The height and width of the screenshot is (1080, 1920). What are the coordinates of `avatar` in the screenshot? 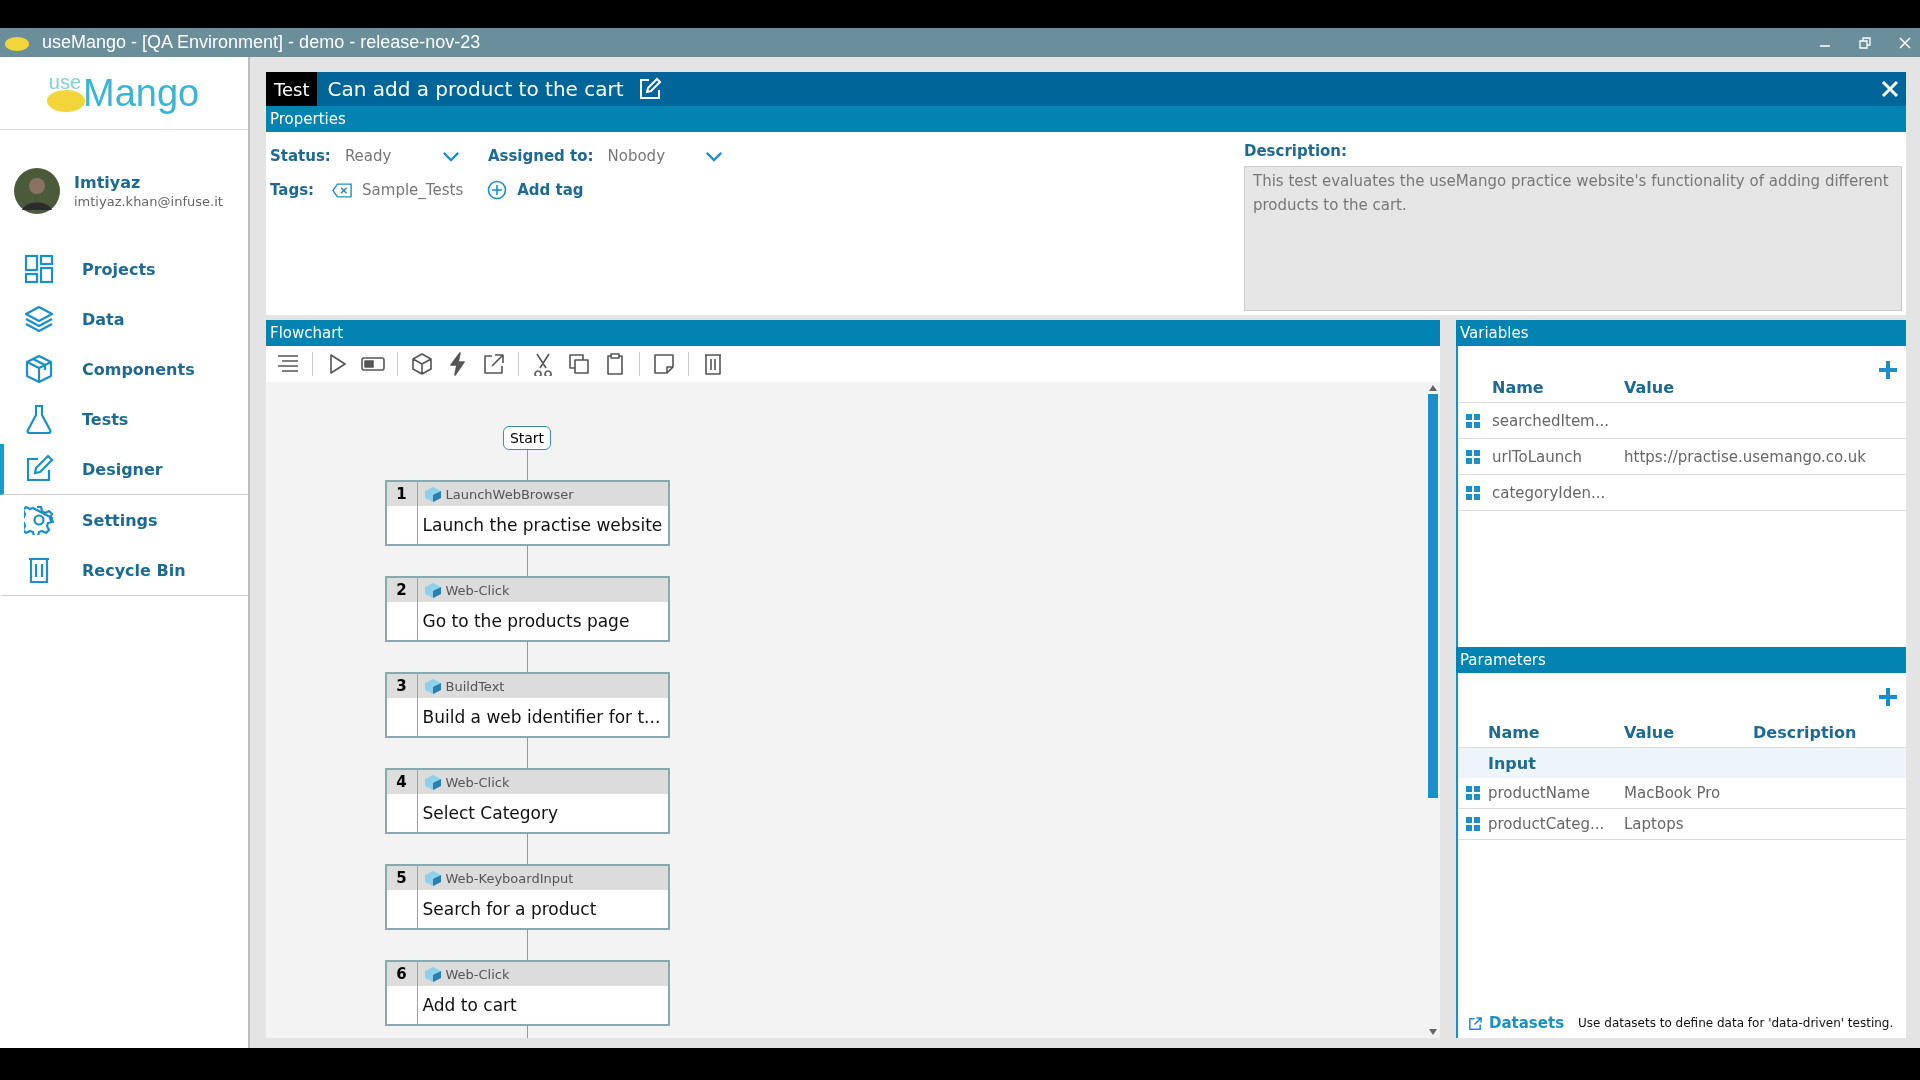 It's located at (37, 191).